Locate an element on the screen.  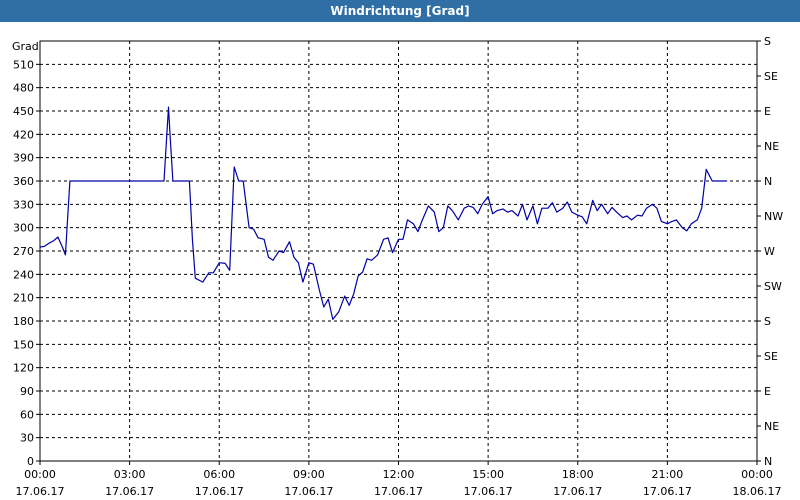
y-tick-label: 120 is located at coordinates (23, 368).